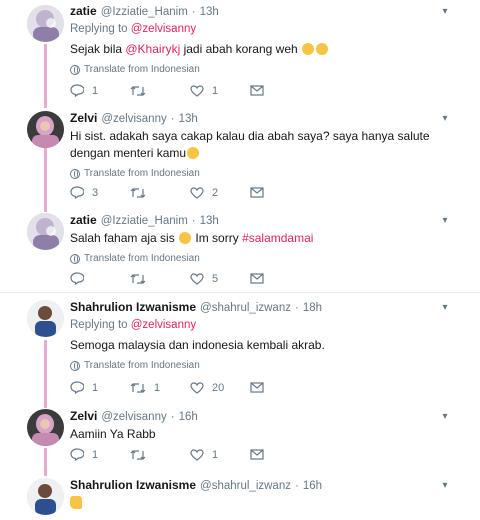 This screenshot has width=480, height=520. I want to click on like-count: 2, so click(215, 192).